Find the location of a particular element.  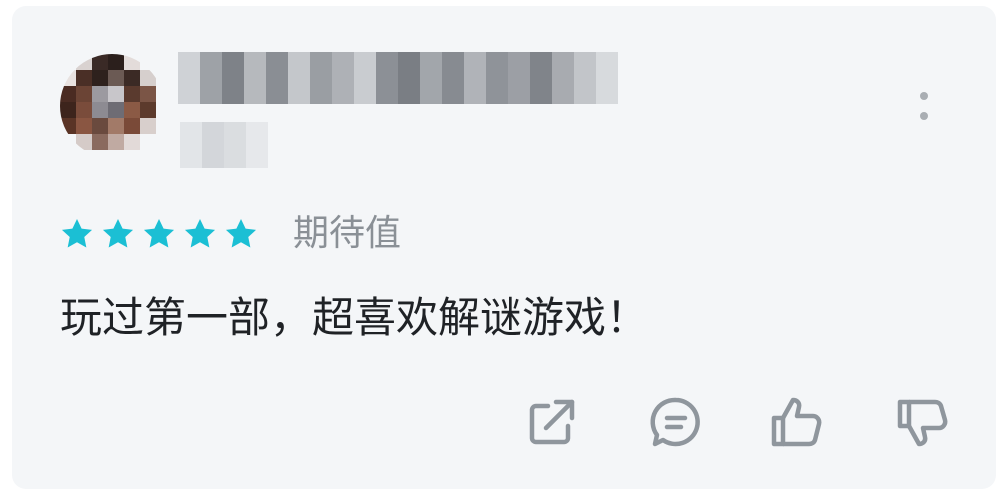

thumbs-down-icon is located at coordinates (922, 423).